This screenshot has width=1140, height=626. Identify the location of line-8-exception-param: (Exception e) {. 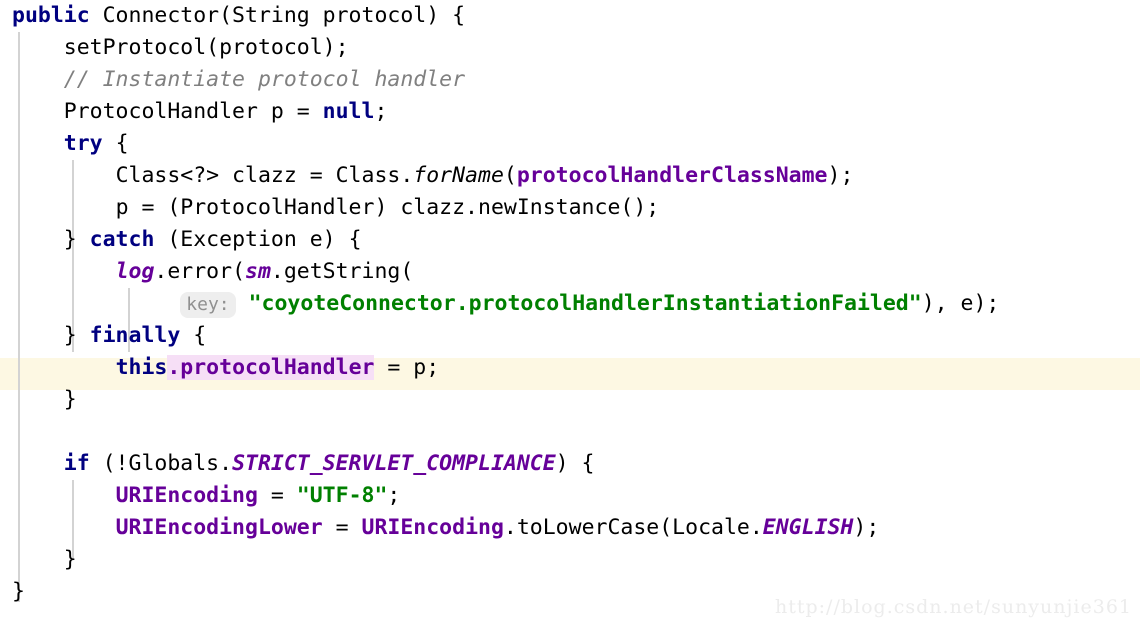
(258, 239).